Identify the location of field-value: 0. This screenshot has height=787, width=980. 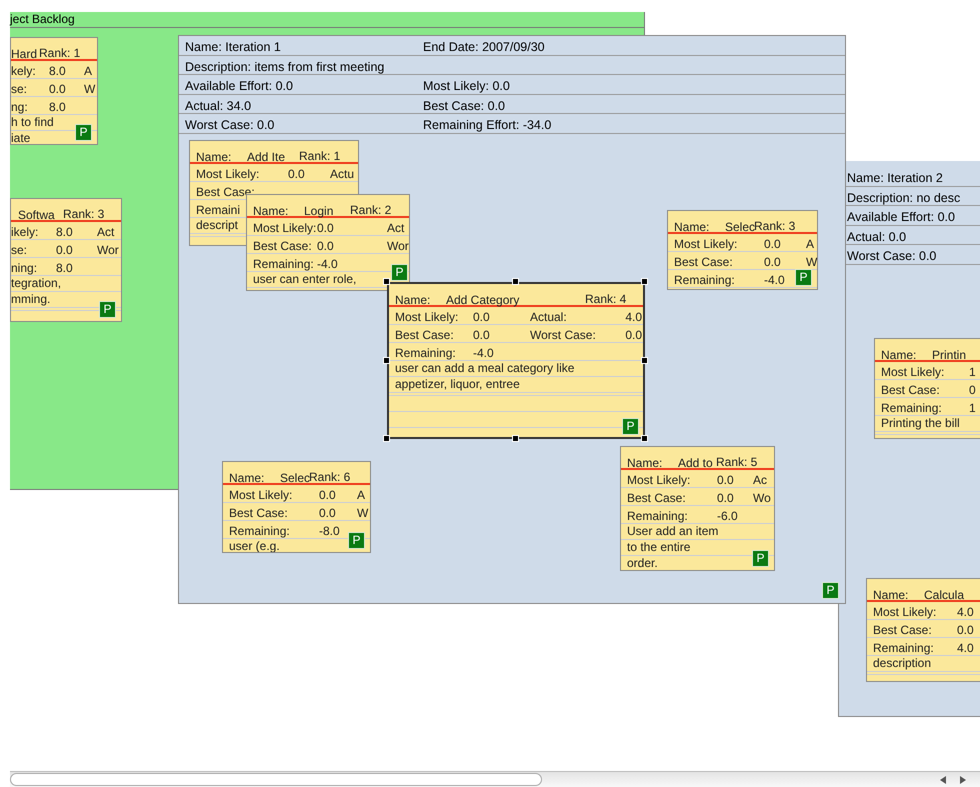
(972, 390).